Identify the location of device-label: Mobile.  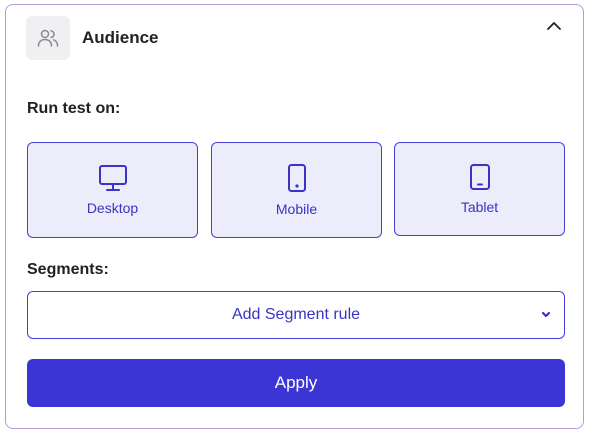
(296, 209).